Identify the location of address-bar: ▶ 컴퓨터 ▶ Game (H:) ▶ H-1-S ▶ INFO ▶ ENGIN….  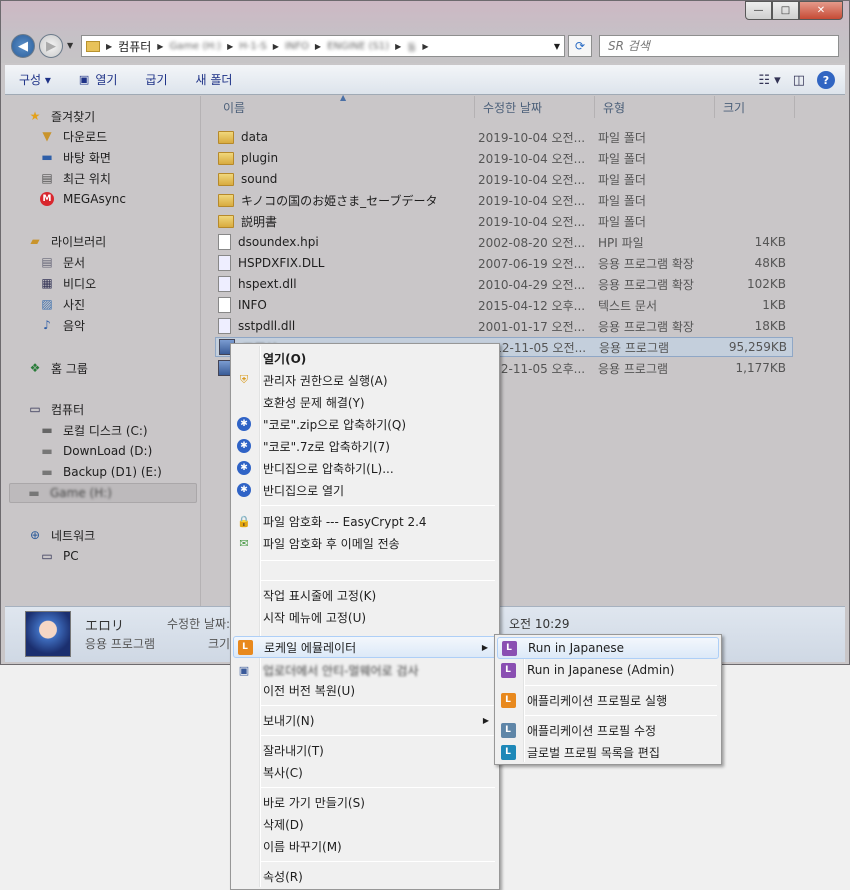
(323, 46).